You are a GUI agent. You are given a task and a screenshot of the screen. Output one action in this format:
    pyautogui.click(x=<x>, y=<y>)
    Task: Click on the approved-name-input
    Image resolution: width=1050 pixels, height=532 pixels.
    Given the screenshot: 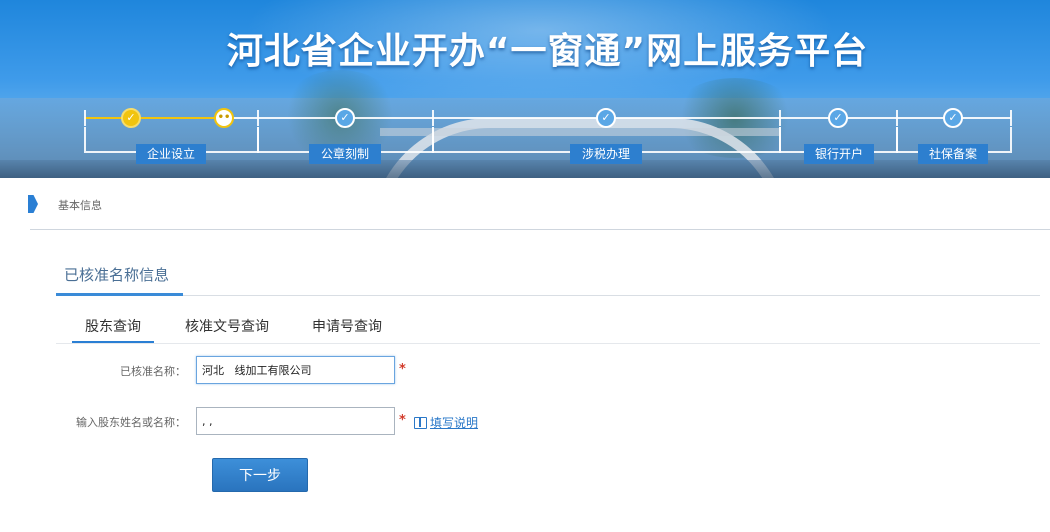 What is the action you would take?
    pyautogui.click(x=295, y=370)
    